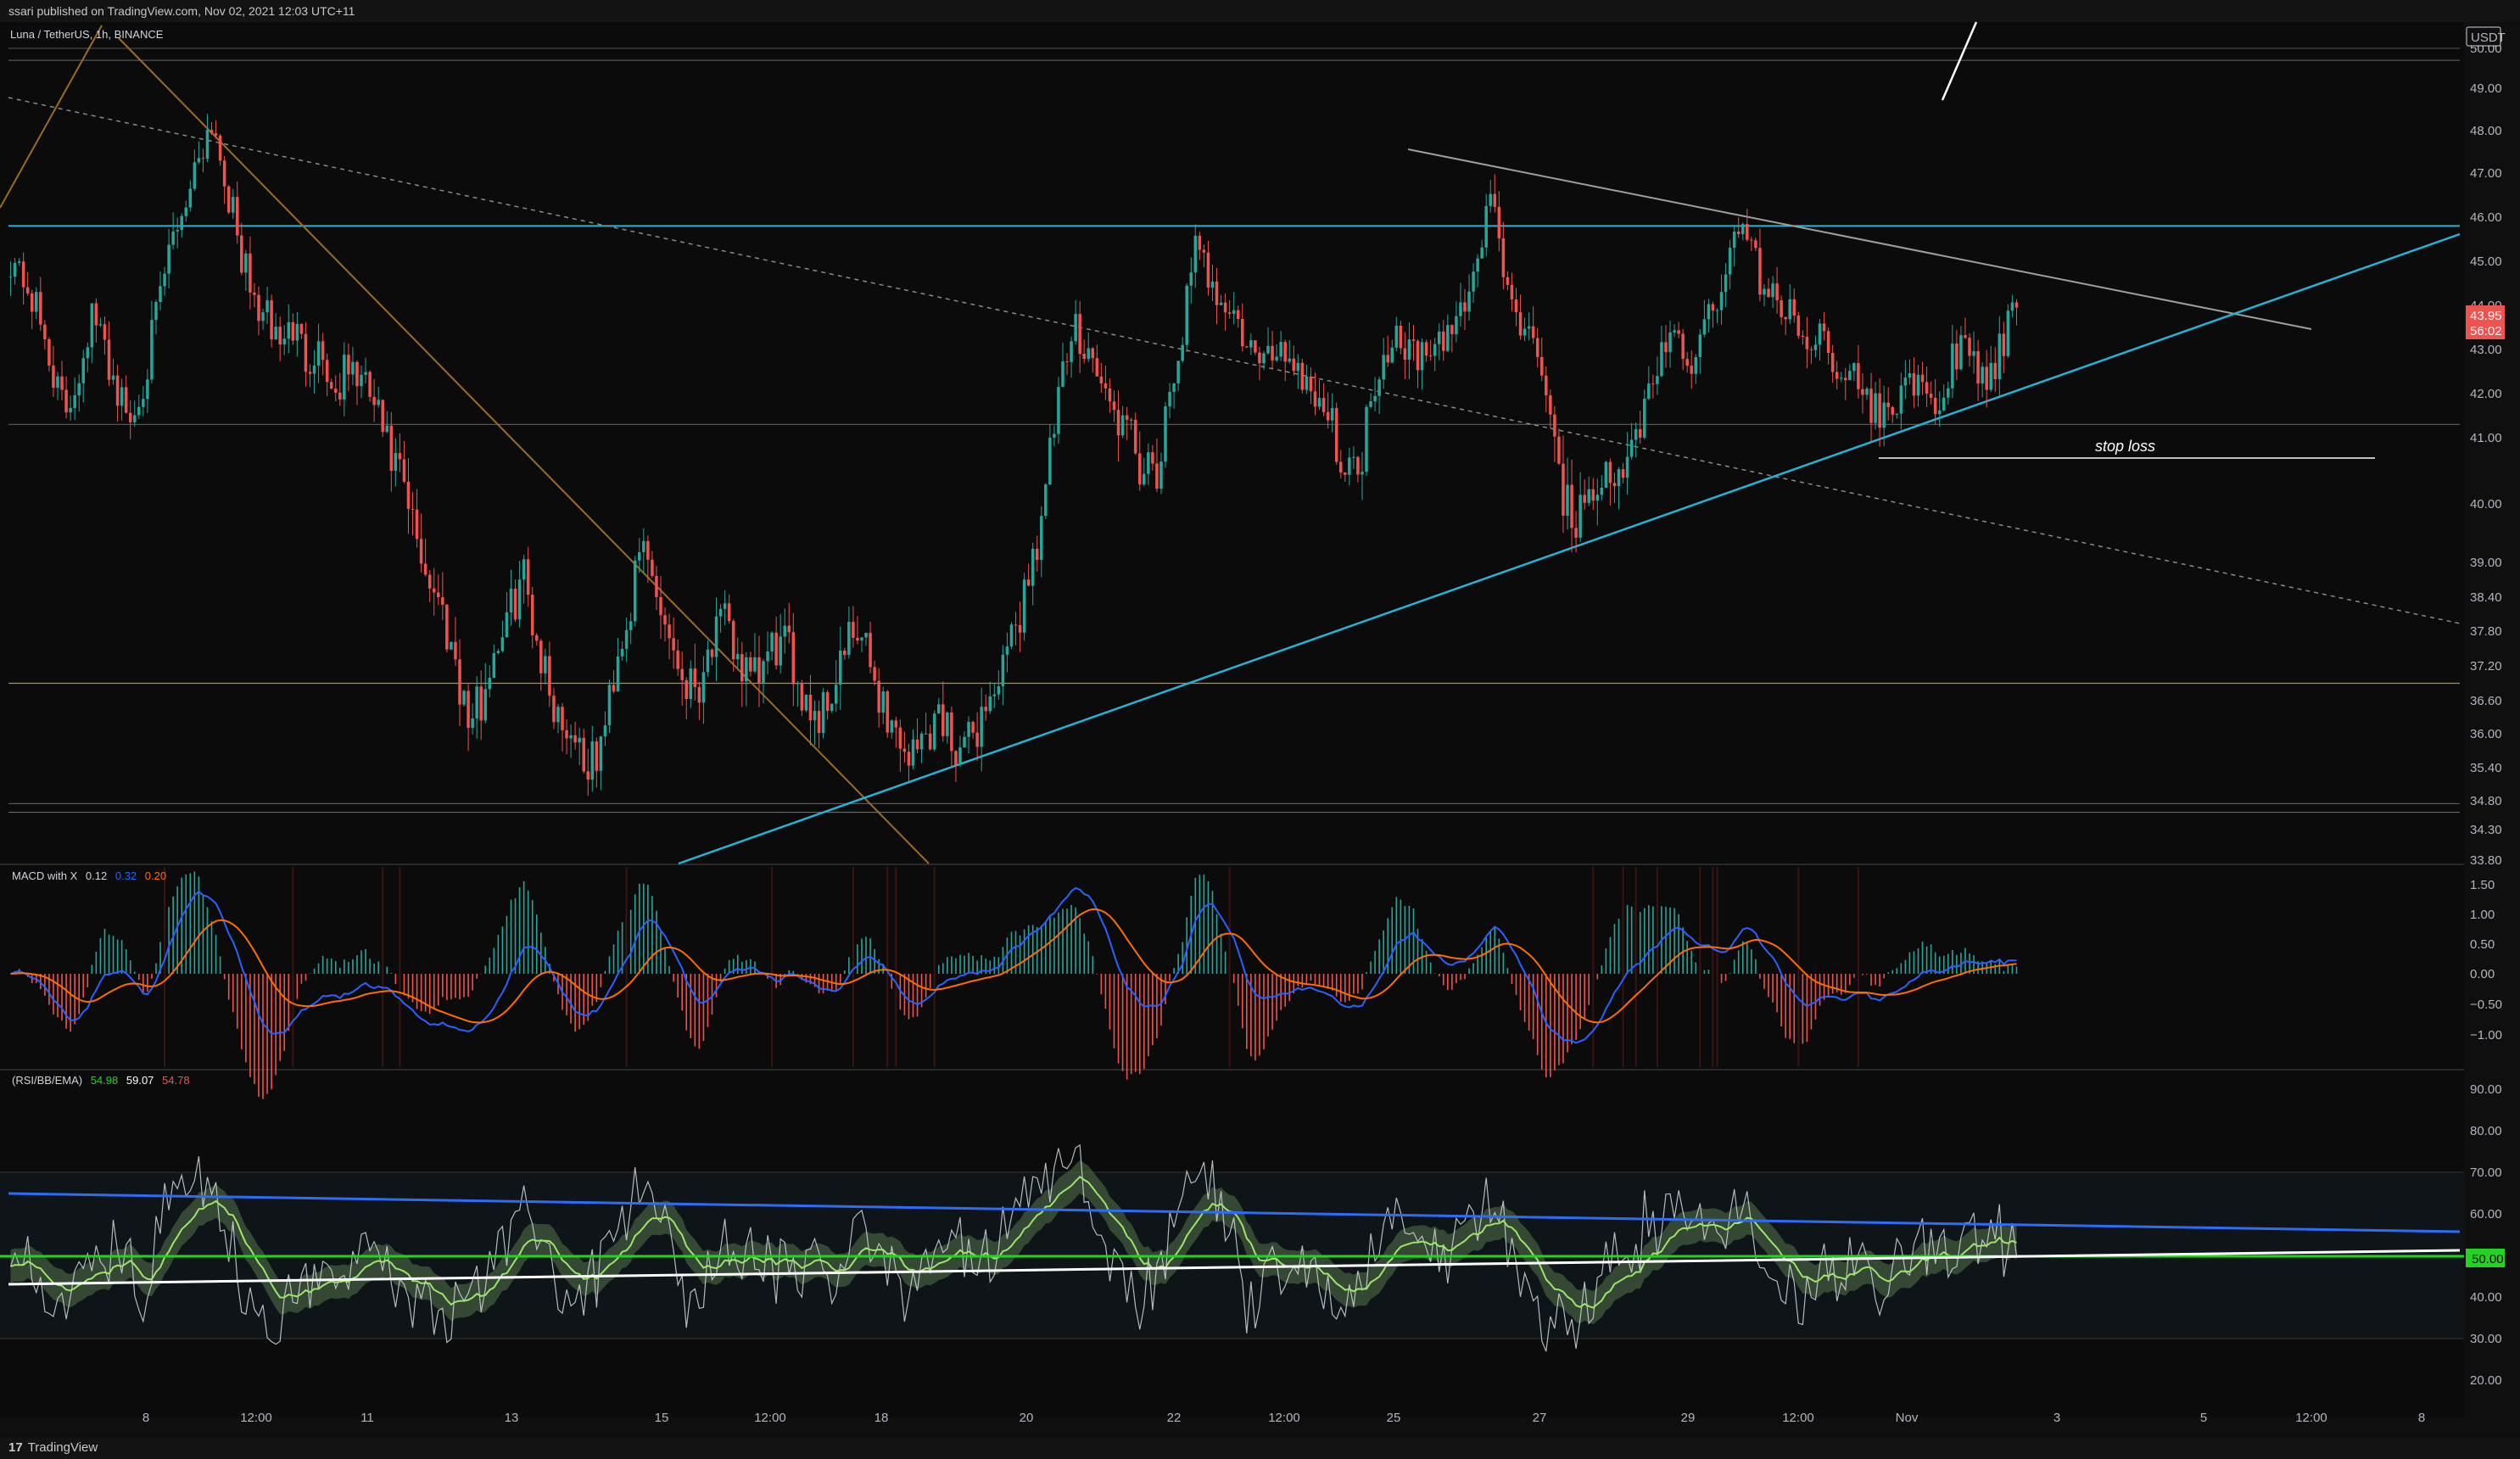 This screenshot has width=2520, height=1459. What do you see at coordinates (2125, 447) in the screenshot?
I see `stop-loss-label: stop loss` at bounding box center [2125, 447].